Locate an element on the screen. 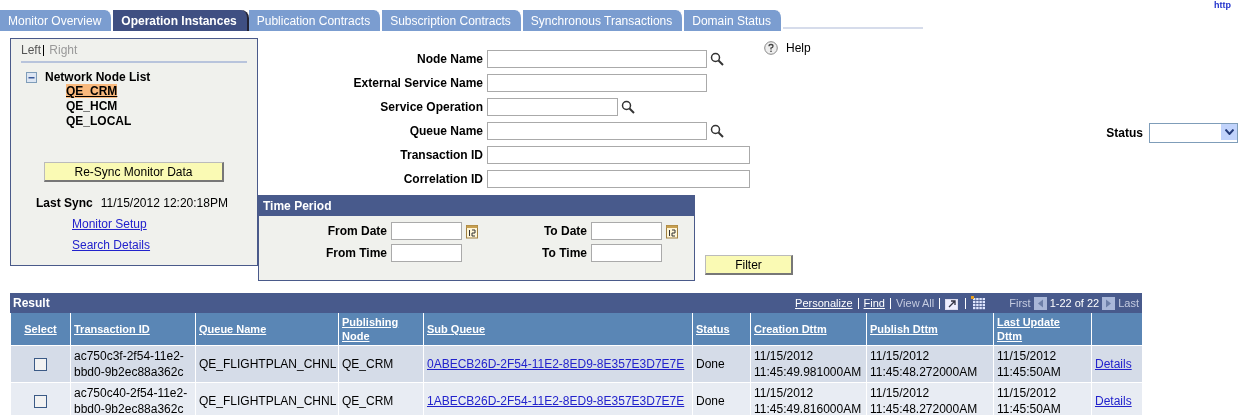  time-period-title: Time Period is located at coordinates (476, 206).